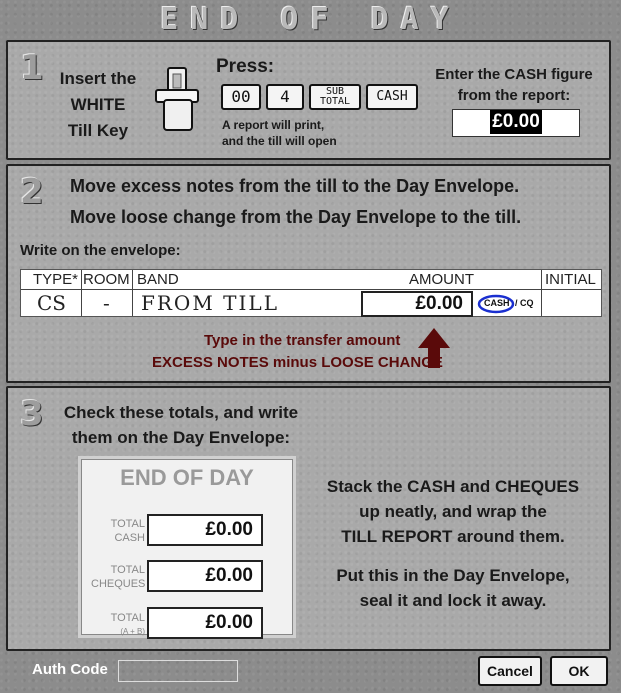  What do you see at coordinates (310, 19) in the screenshot?
I see `window-title: END OF DAY` at bounding box center [310, 19].